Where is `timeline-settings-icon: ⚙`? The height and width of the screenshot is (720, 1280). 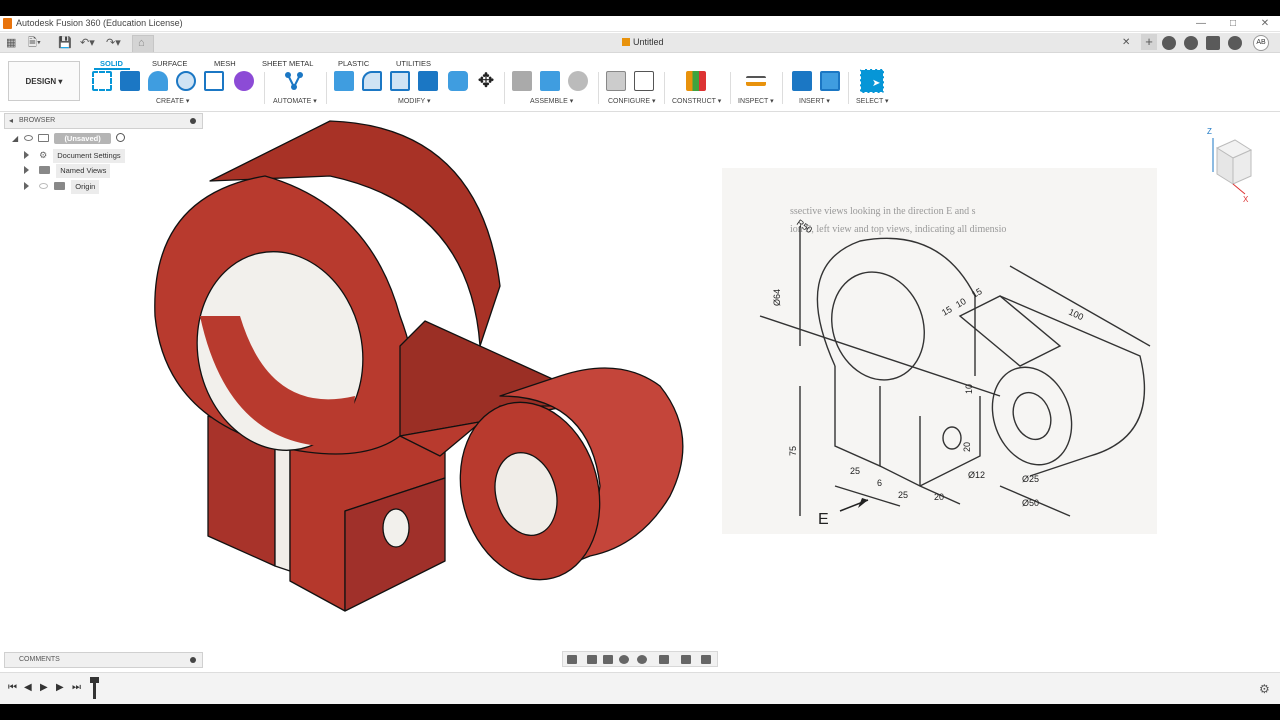 timeline-settings-icon: ⚙ is located at coordinates (1264, 689).